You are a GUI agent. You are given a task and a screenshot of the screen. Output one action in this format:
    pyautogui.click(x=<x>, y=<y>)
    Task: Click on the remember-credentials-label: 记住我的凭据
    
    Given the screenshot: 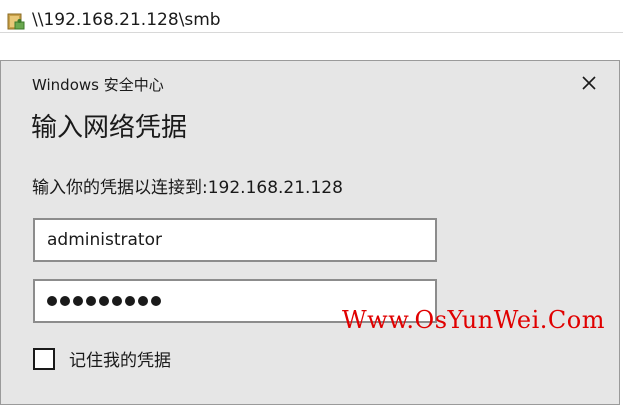 What is the action you would take?
    pyautogui.click(x=120, y=361)
    